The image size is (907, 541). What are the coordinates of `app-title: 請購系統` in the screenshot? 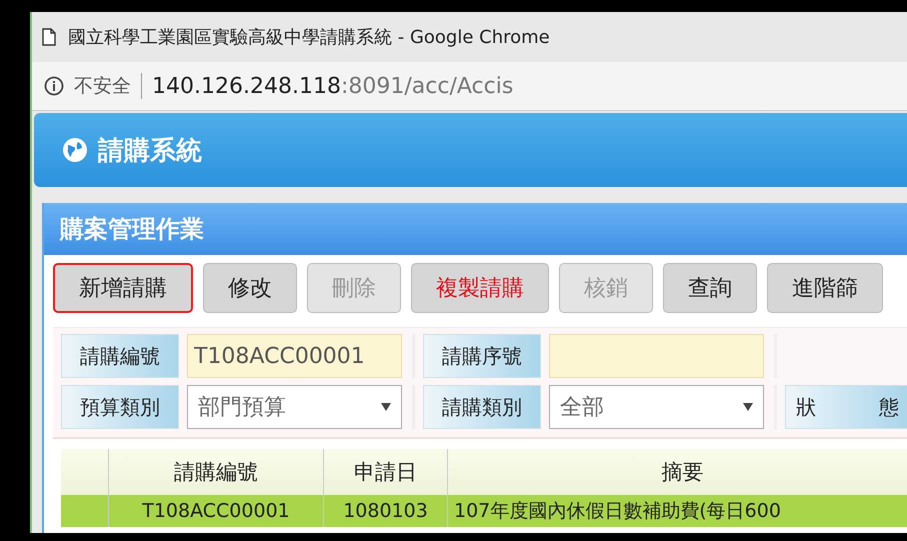 It's located at (150, 151).